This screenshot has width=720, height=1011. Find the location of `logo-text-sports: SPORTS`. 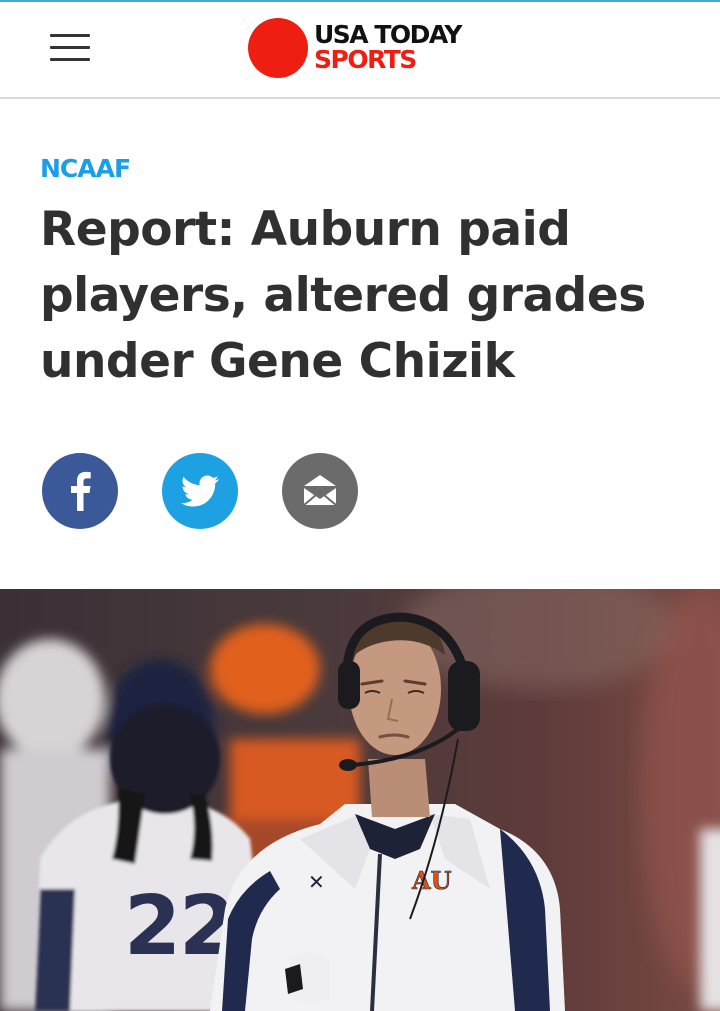

logo-text-sports: SPORTS is located at coordinates (365, 59).